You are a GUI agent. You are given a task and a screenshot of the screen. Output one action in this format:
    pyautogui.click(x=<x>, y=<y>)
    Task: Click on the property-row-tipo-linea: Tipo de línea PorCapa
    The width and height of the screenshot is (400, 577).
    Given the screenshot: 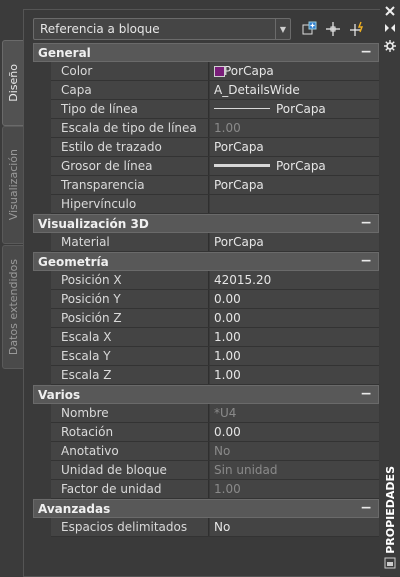 What is the action you would take?
    pyautogui.click(x=206, y=109)
    